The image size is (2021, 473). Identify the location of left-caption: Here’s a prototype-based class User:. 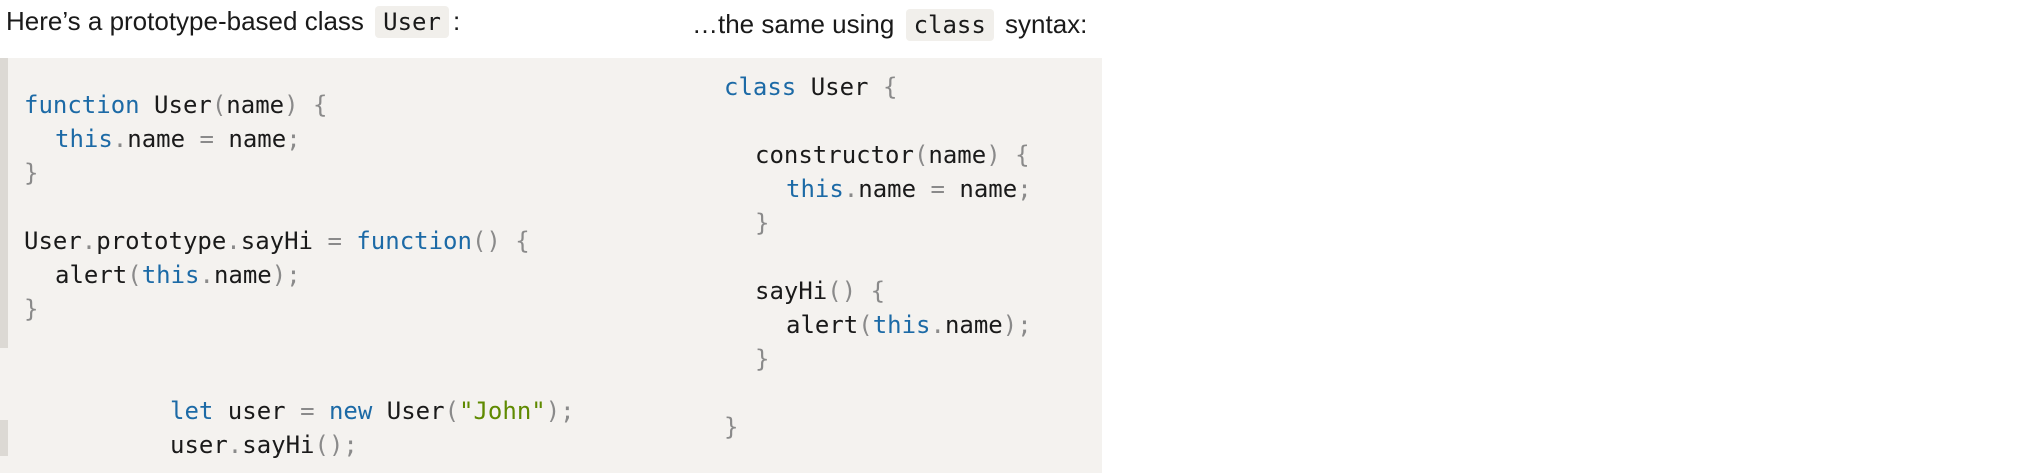
(233, 21).